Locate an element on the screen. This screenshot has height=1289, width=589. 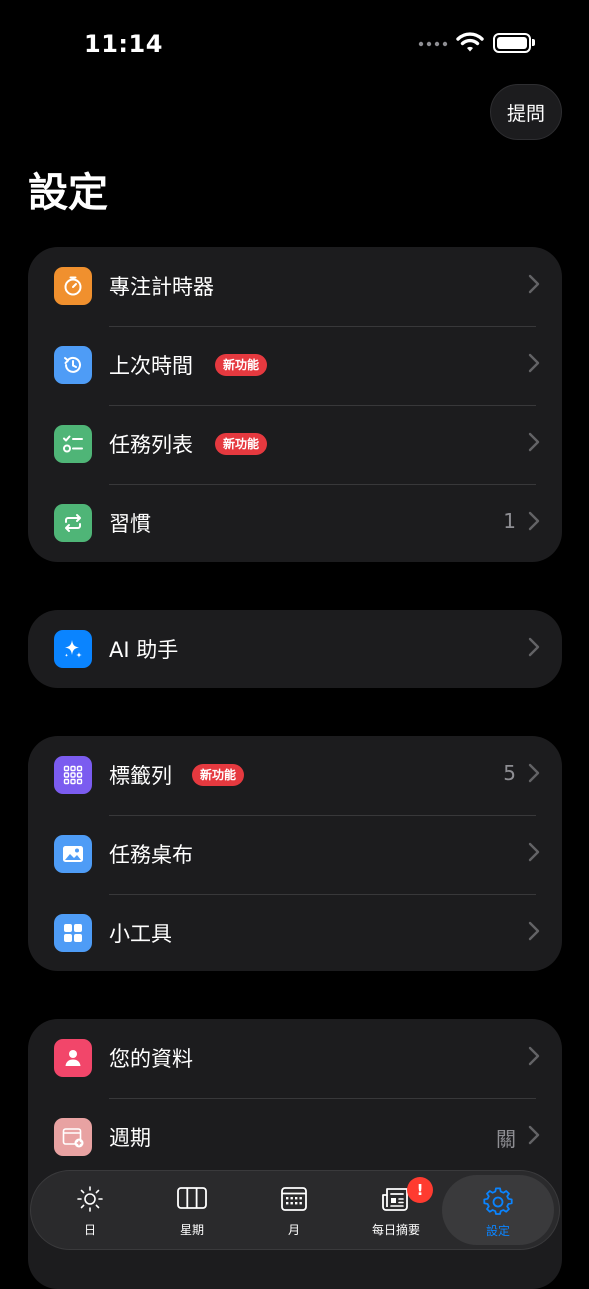
tab-settings: 設定 is located at coordinates (498, 1210).